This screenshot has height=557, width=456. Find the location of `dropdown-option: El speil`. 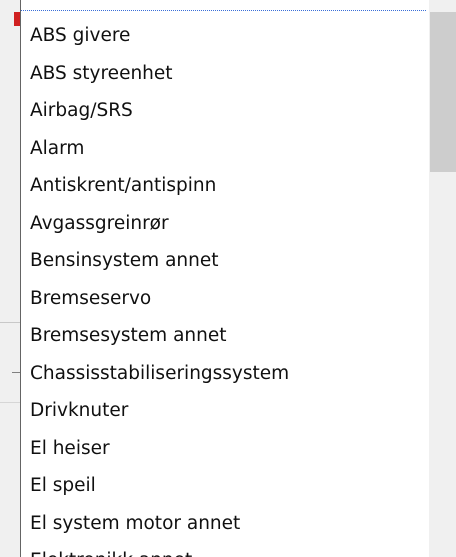

dropdown-option: El speil is located at coordinates (225, 486).